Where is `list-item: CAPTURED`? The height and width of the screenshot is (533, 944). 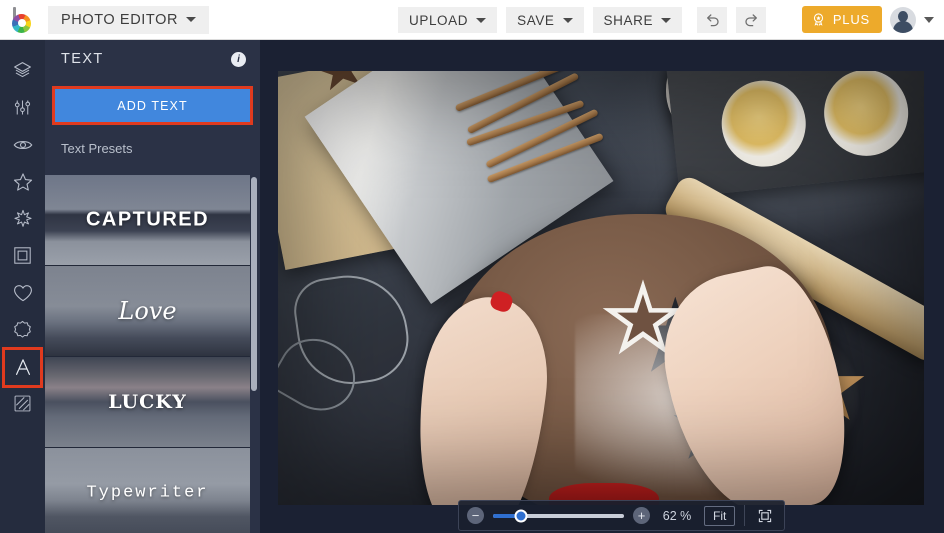 list-item: CAPTURED is located at coordinates (147, 220).